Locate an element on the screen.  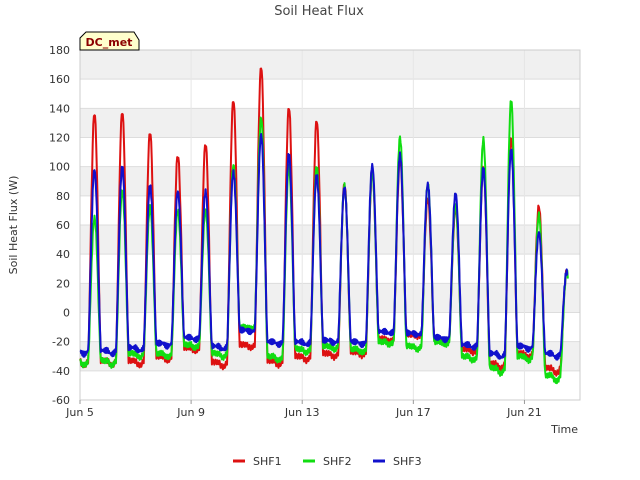
legend: SHF1 SHF2 SHF3 is located at coordinates (327, 461).